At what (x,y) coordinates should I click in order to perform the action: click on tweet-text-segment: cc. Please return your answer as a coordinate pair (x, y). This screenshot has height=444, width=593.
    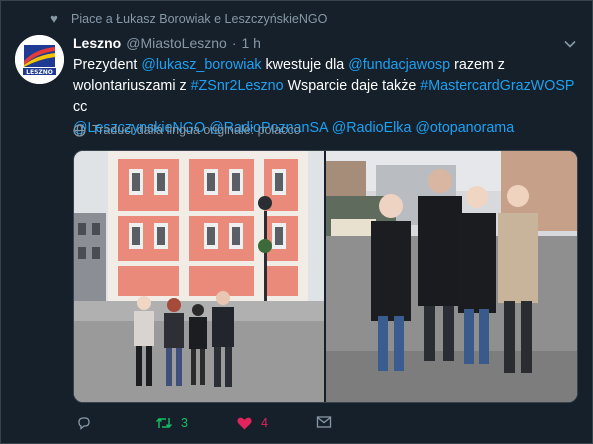
    Looking at the image, I should click on (80, 107).